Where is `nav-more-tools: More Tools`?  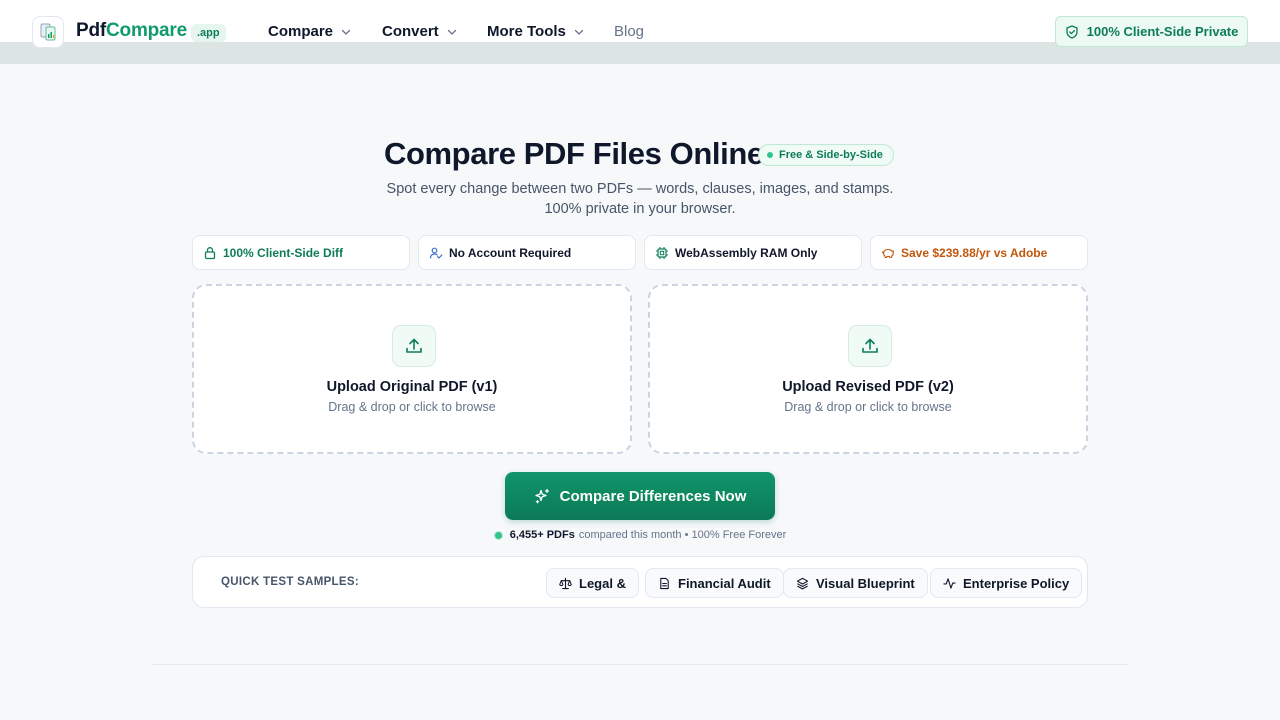 nav-more-tools: More Tools is located at coordinates (535, 31).